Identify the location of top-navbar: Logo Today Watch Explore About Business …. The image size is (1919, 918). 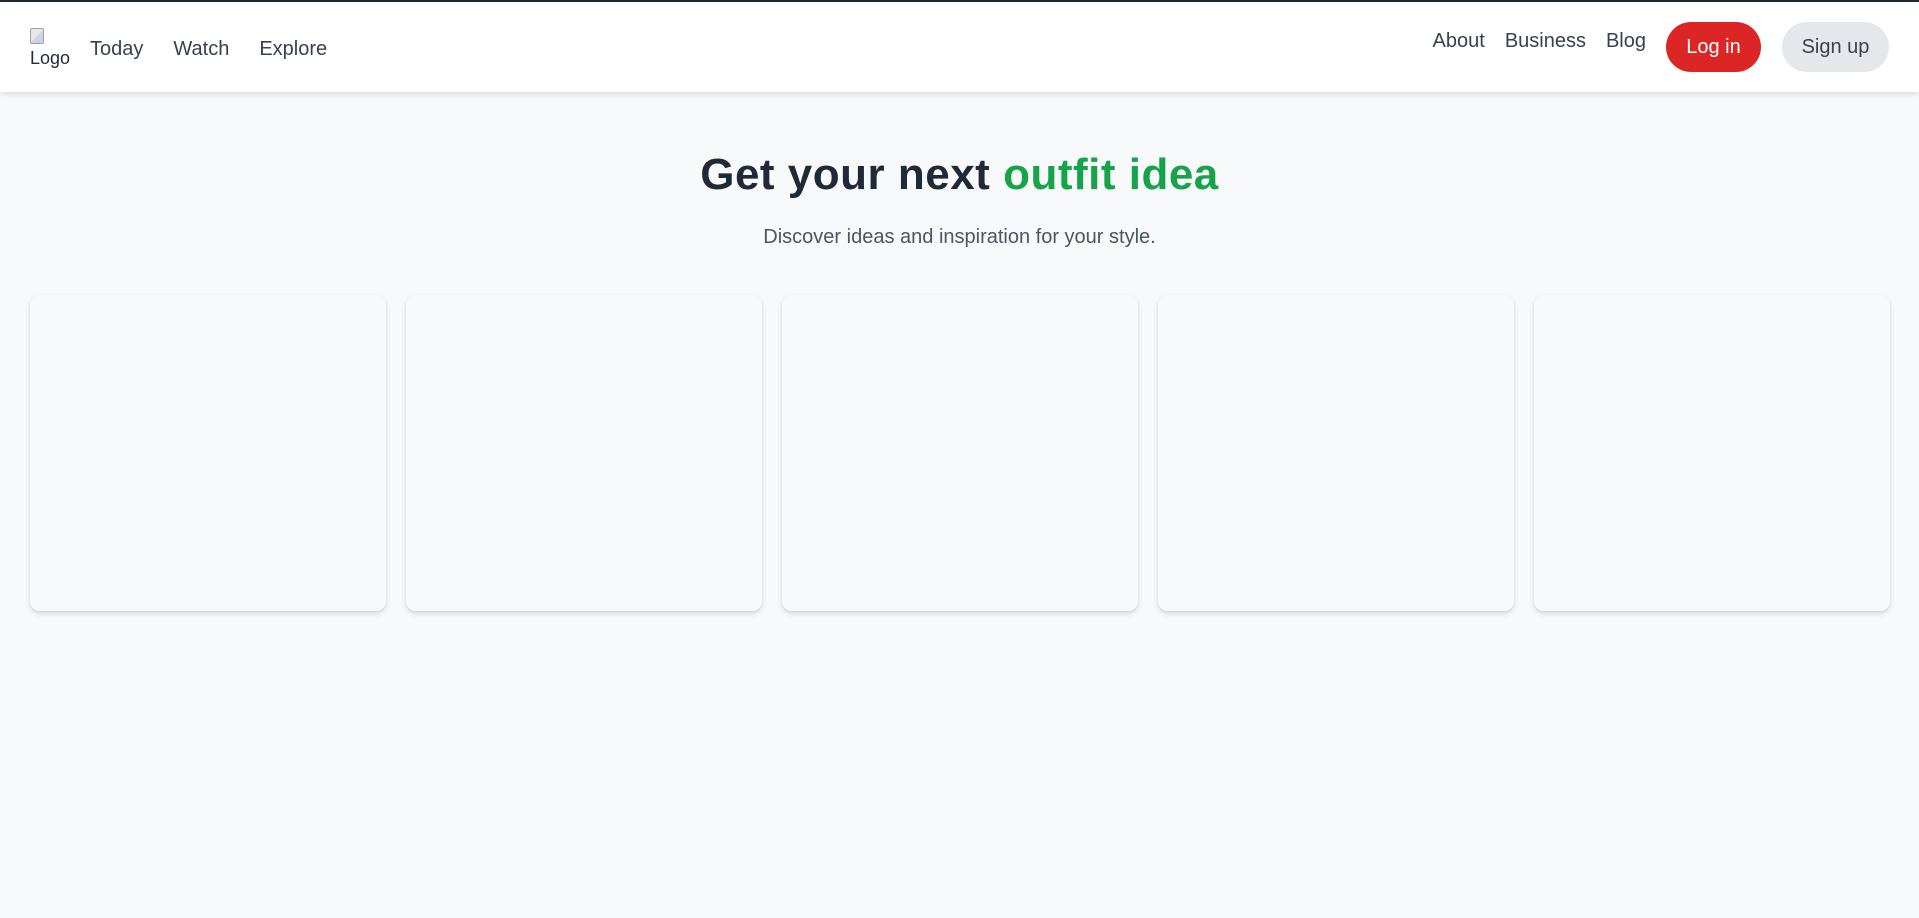
(959, 47).